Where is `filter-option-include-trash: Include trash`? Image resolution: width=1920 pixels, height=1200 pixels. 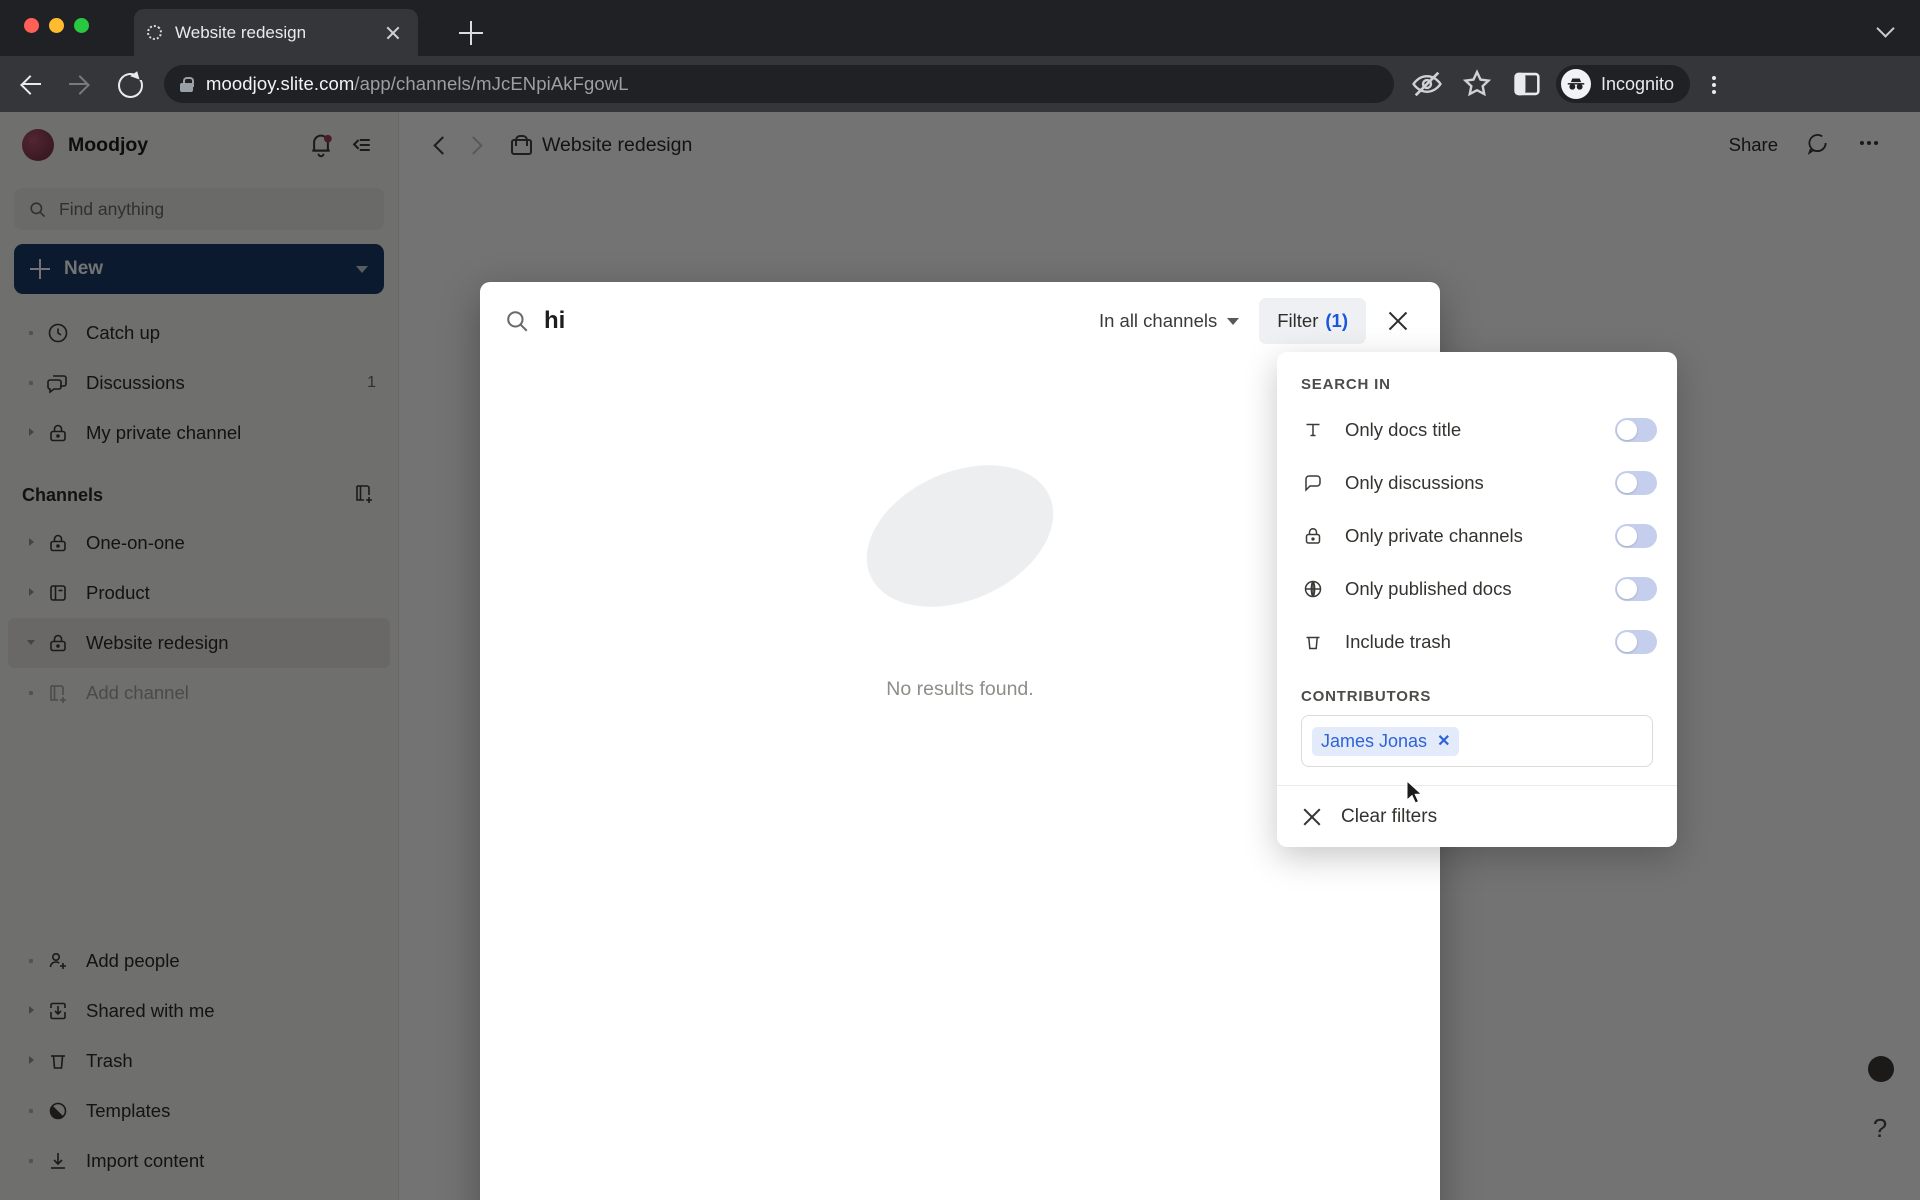
filter-option-include-trash: Include trash is located at coordinates (1477, 641).